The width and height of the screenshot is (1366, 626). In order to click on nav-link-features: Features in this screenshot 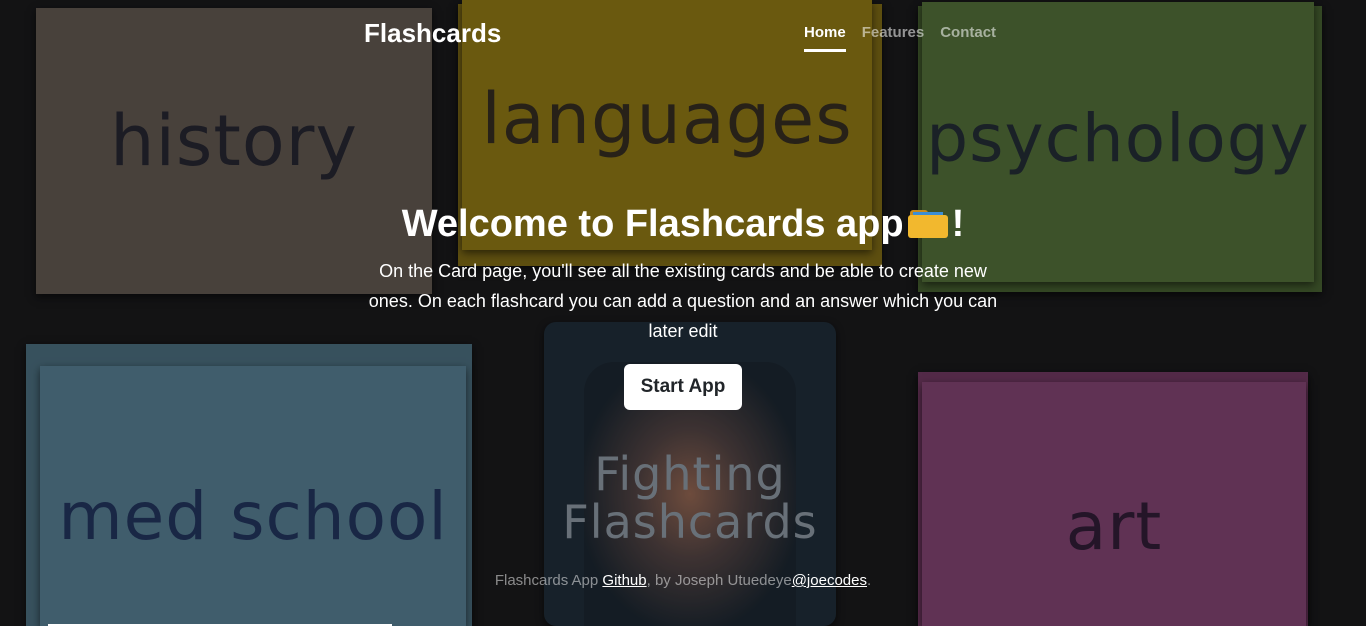, I will do `click(893, 38)`.